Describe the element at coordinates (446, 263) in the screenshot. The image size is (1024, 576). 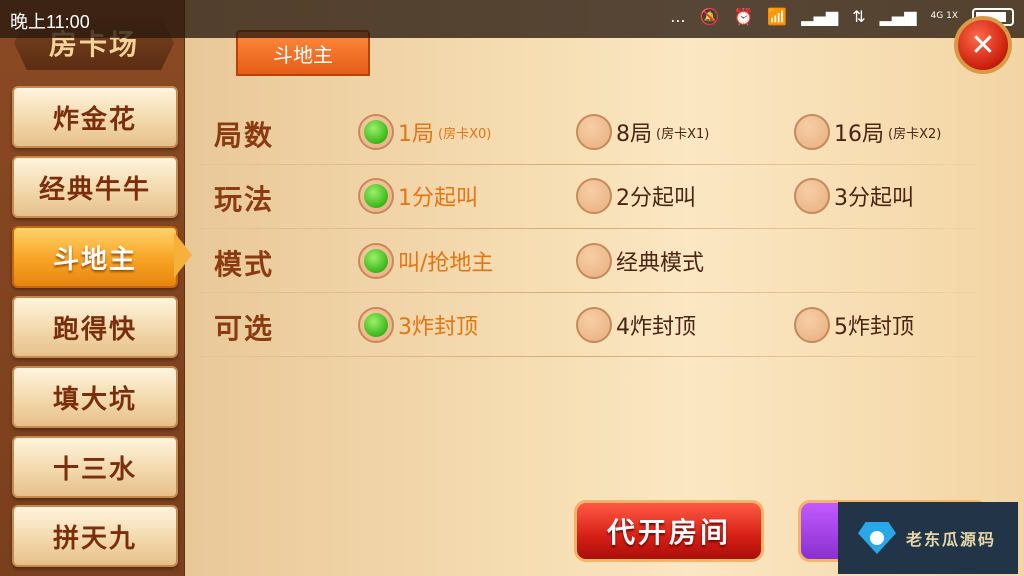
I see `option-label: 叫/抢地主` at that location.